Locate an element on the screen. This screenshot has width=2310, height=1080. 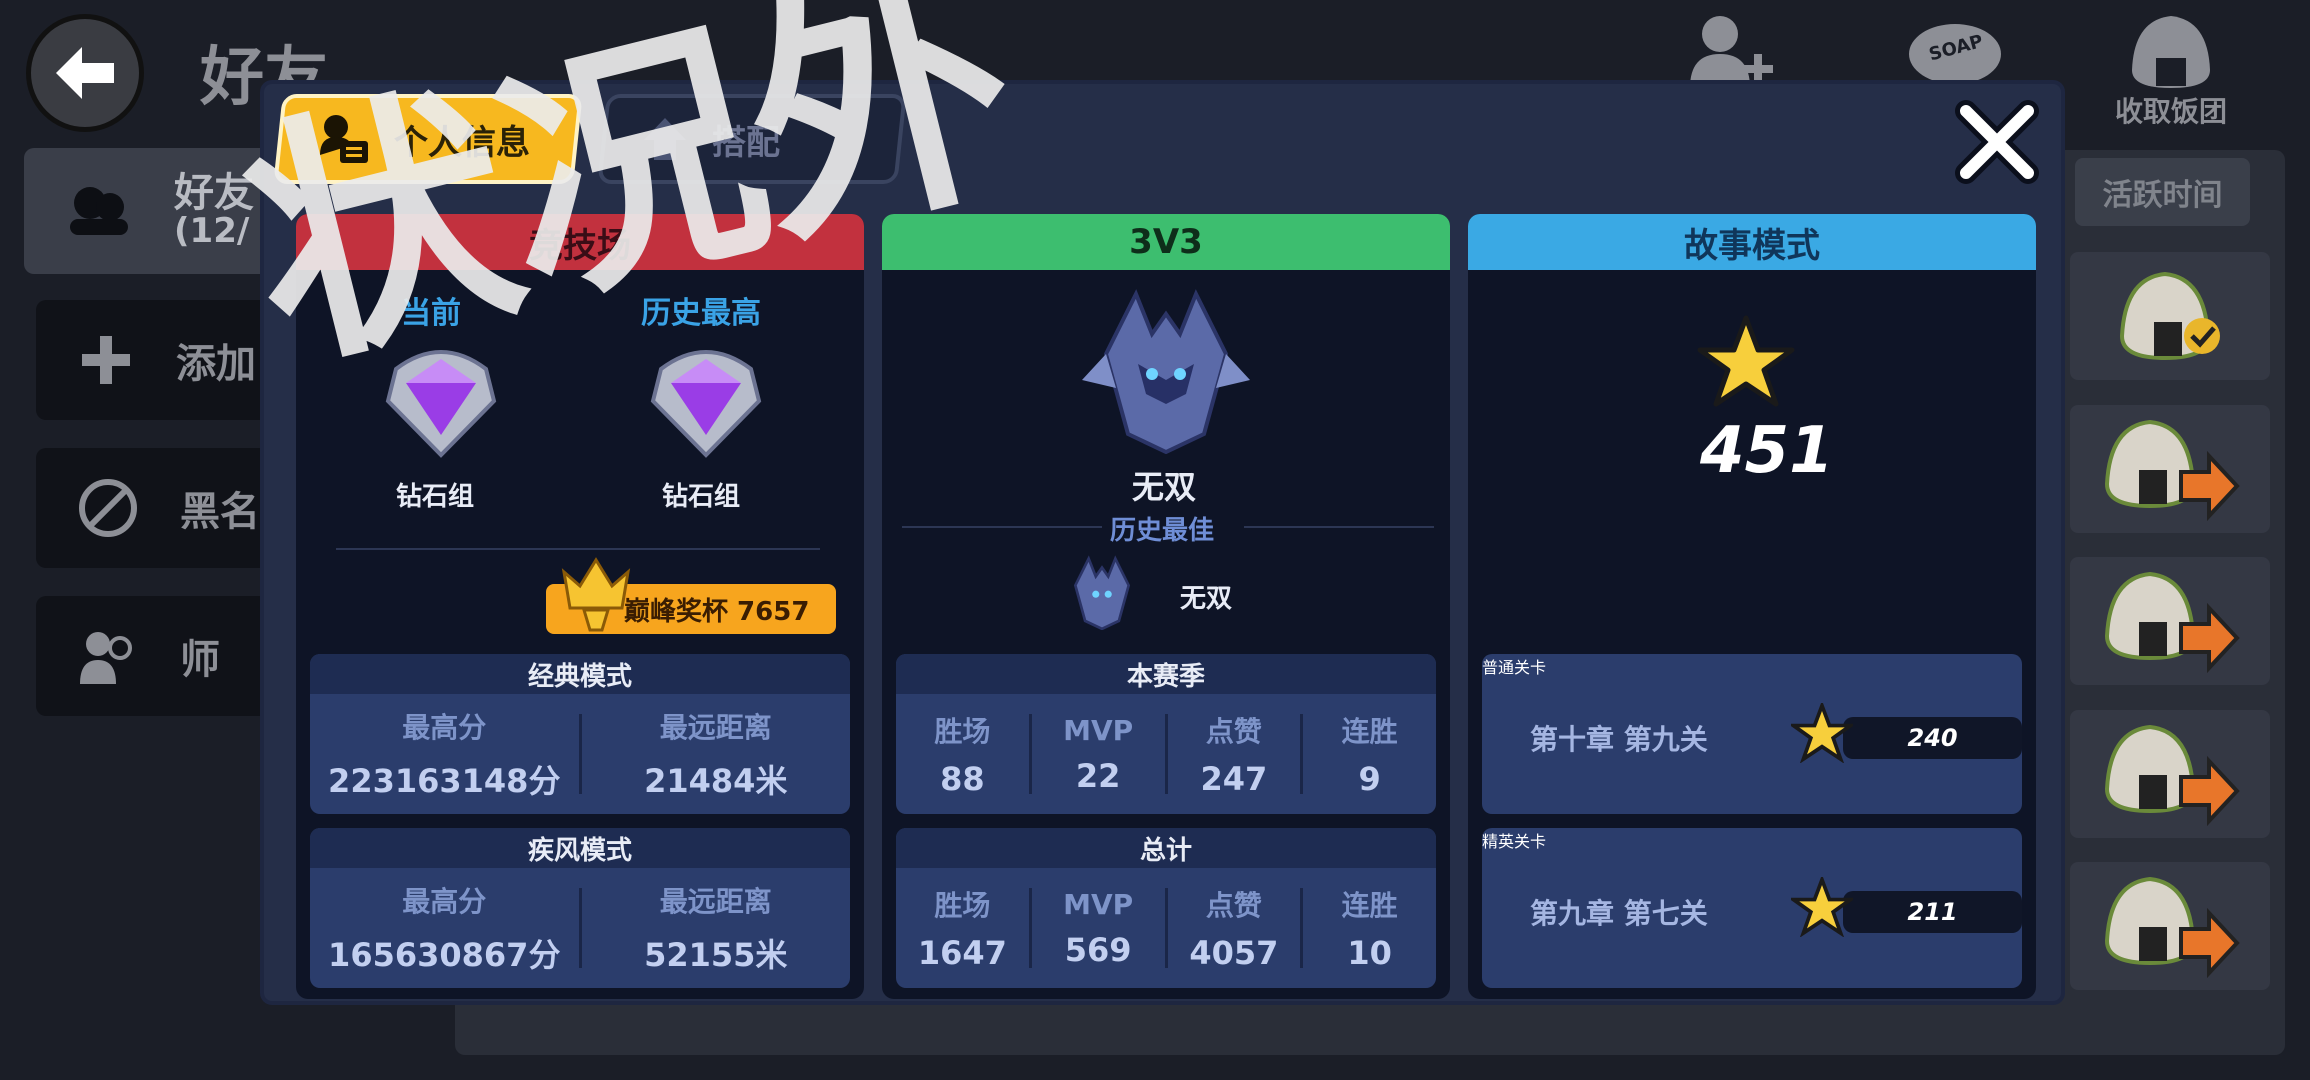
rice-ball-collected-icon is located at coordinates (2169, 316).